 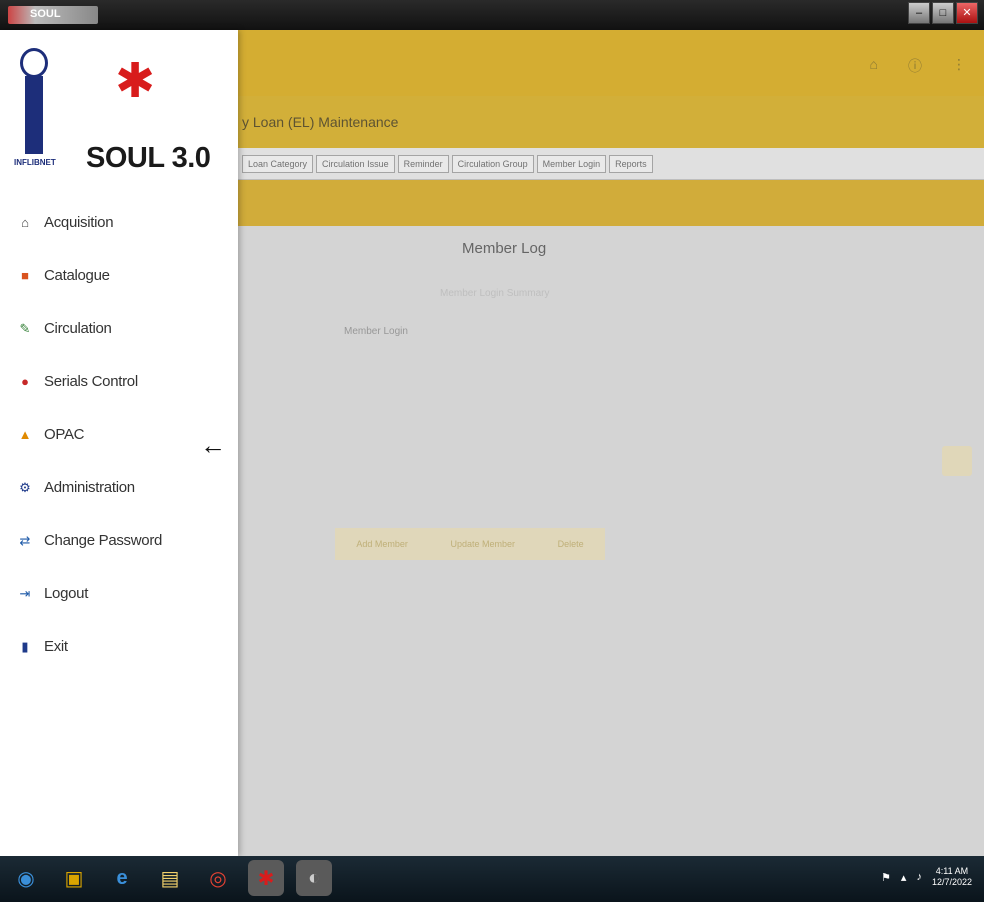 What do you see at coordinates (314, 878) in the screenshot?
I see `media-icon: ◐` at bounding box center [314, 878].